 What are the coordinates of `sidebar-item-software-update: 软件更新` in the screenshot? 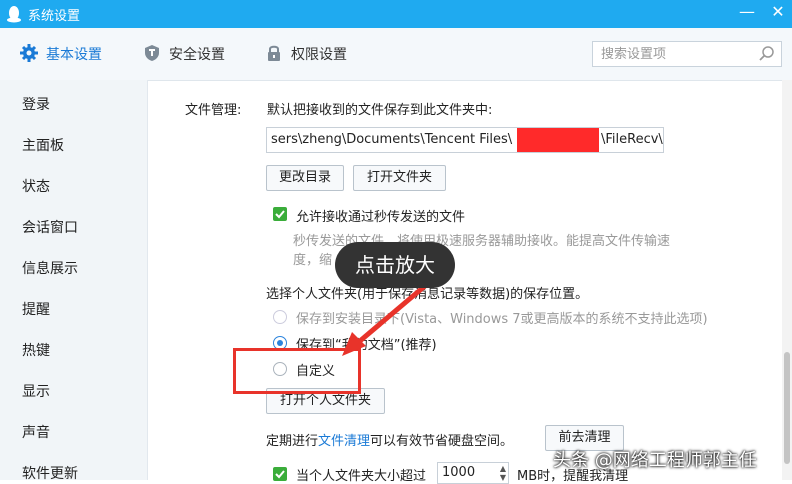 It's located at (50, 473).